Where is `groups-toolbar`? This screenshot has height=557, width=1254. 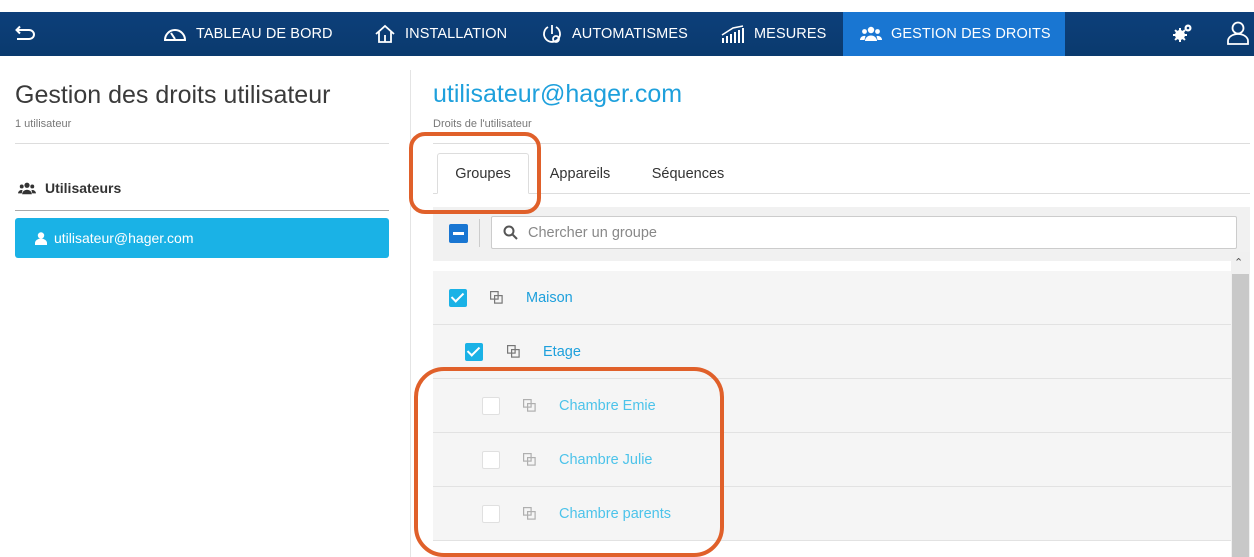 groups-toolbar is located at coordinates (841, 234).